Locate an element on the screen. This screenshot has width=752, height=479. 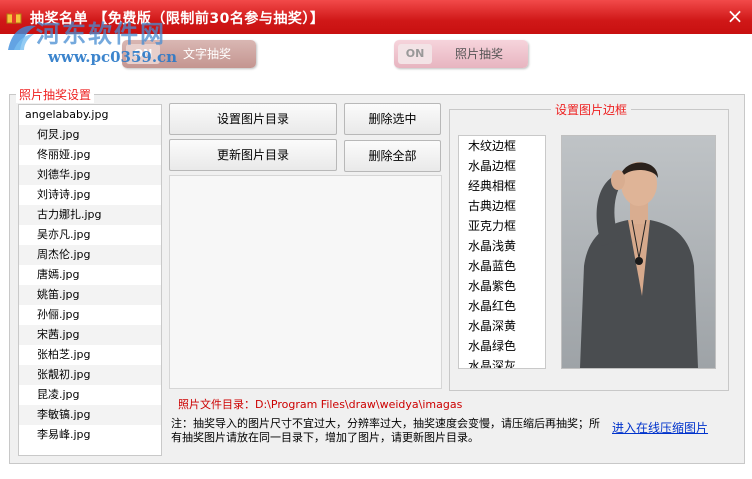
list-item: 李敏镐.jpg is located at coordinates (90, 415).